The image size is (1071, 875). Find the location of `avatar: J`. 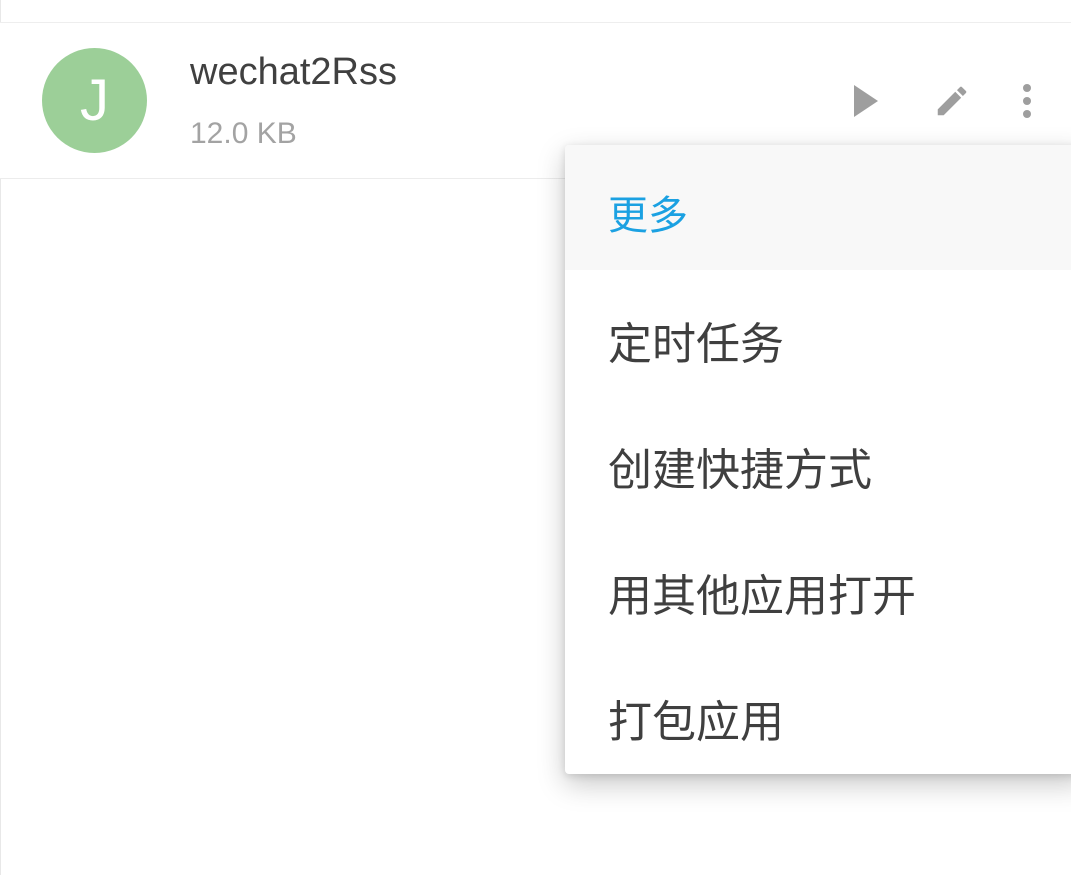

avatar: J is located at coordinates (94, 100).